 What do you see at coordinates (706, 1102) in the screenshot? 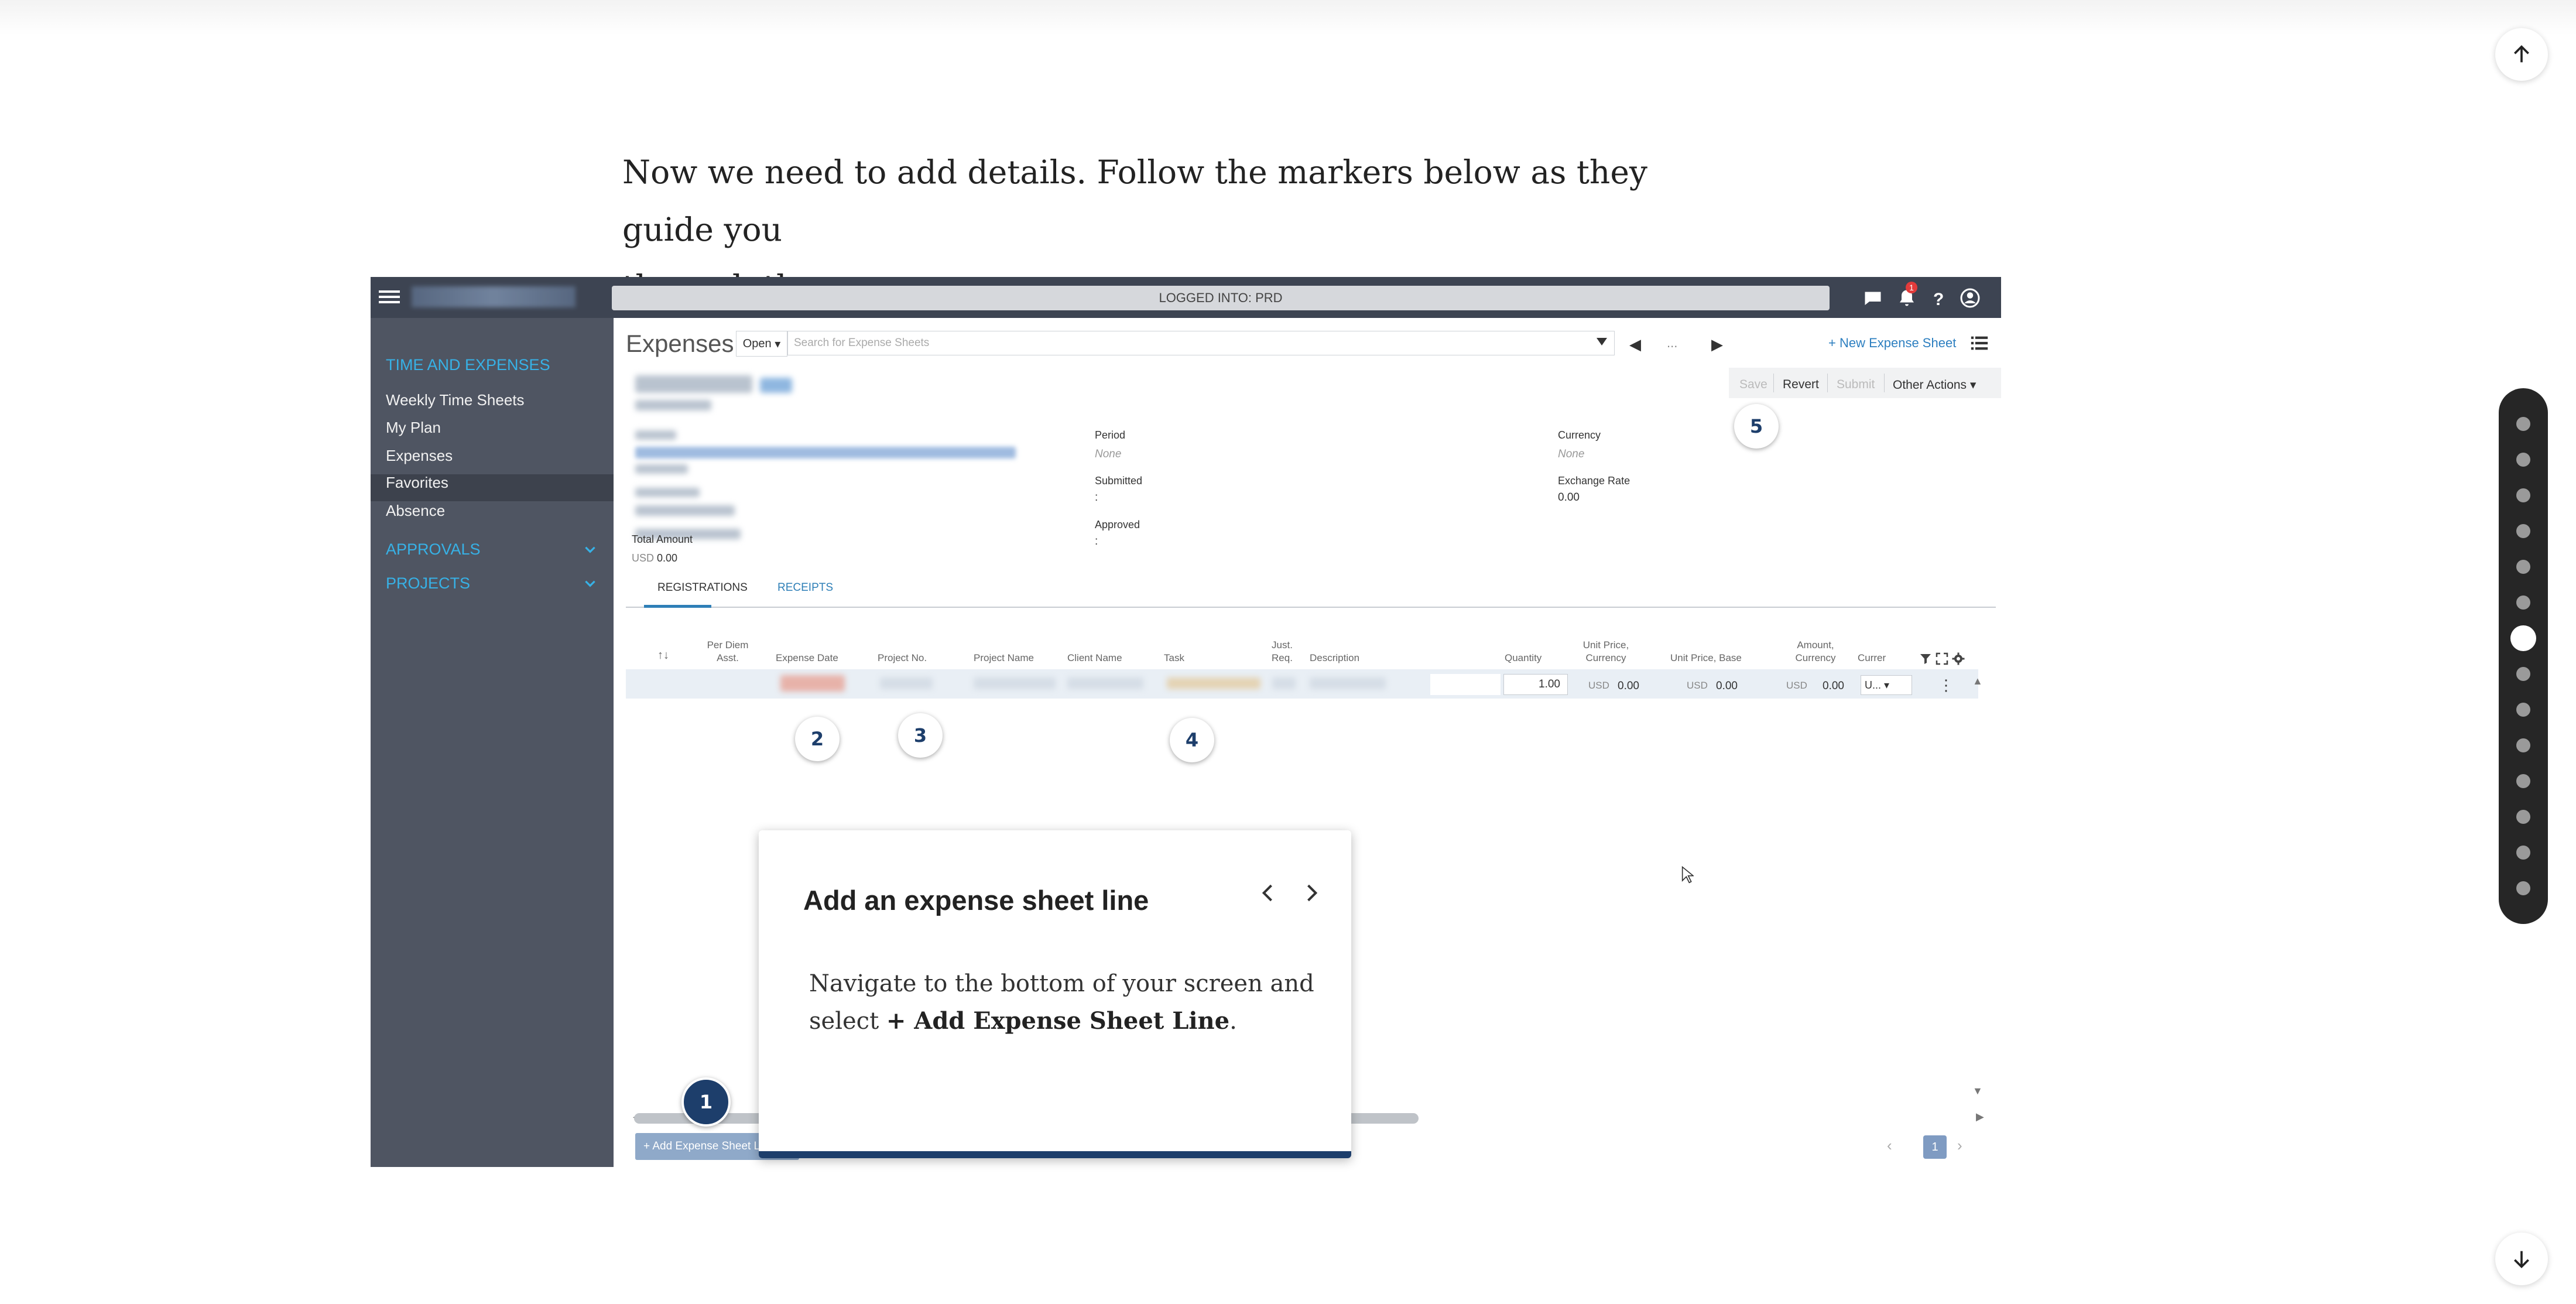
I see `step-marker-1: 1` at bounding box center [706, 1102].